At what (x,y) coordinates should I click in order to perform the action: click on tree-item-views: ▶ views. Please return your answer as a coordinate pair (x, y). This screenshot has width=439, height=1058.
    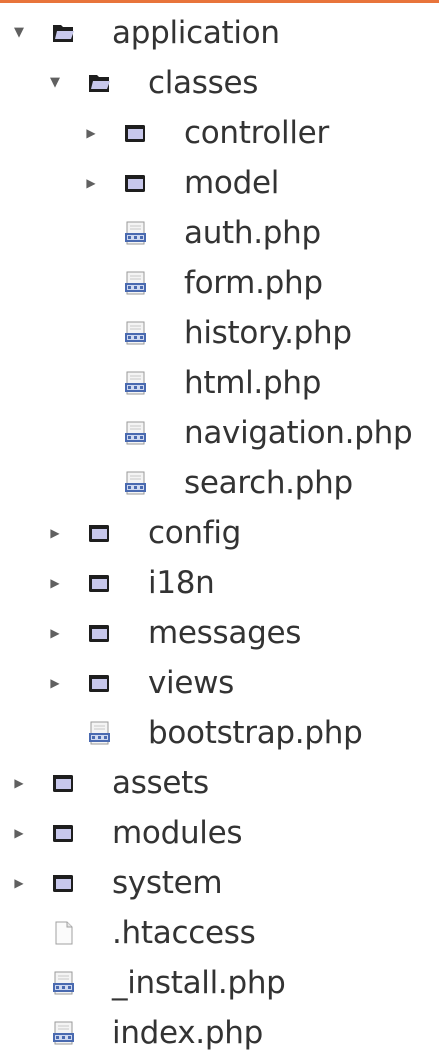
    Looking at the image, I should click on (219, 683).